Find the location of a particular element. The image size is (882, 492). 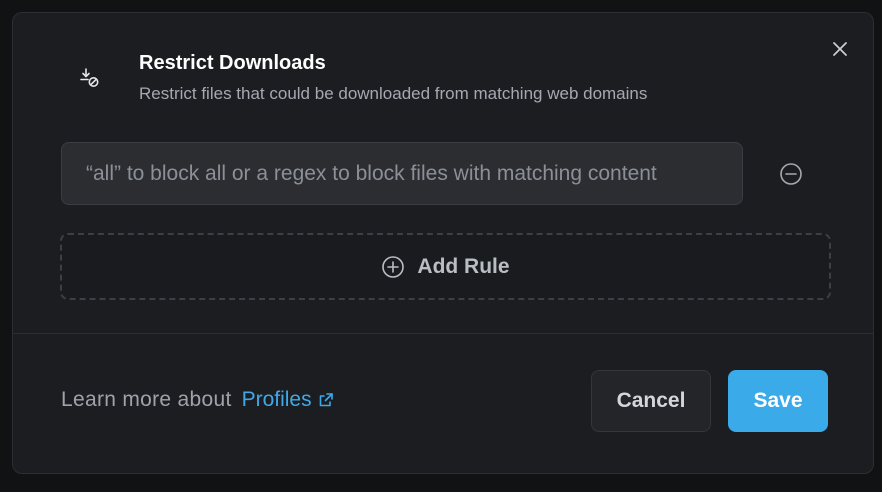

plus-circle-icon is located at coordinates (393, 266).